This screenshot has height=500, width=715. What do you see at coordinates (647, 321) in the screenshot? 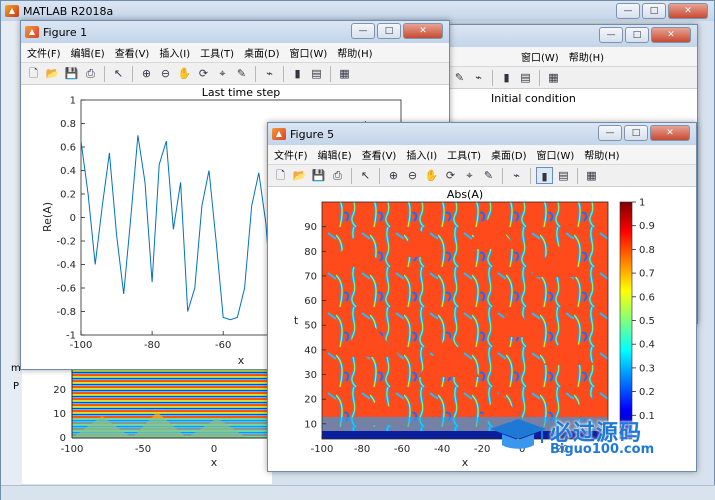
I see `colorbar-tick-label: 0.5` at bounding box center [647, 321].